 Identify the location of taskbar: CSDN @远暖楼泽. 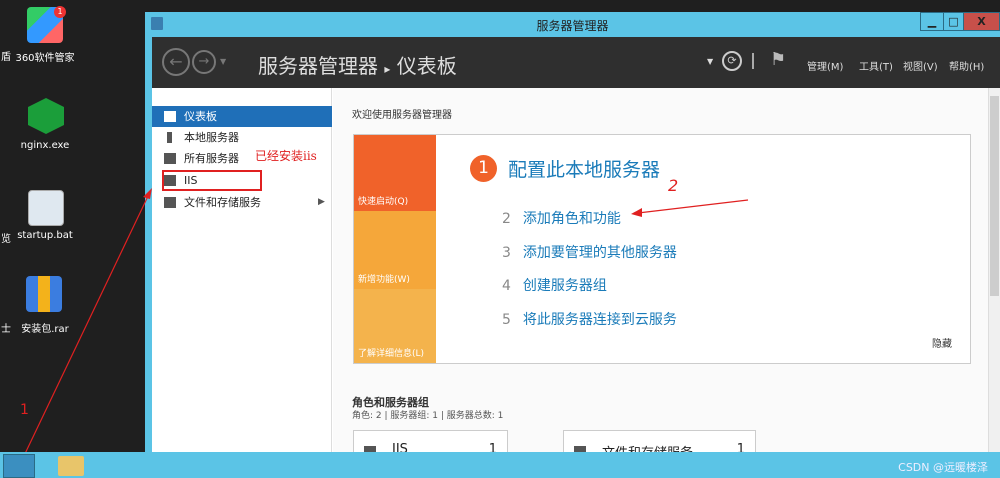
(500, 465).